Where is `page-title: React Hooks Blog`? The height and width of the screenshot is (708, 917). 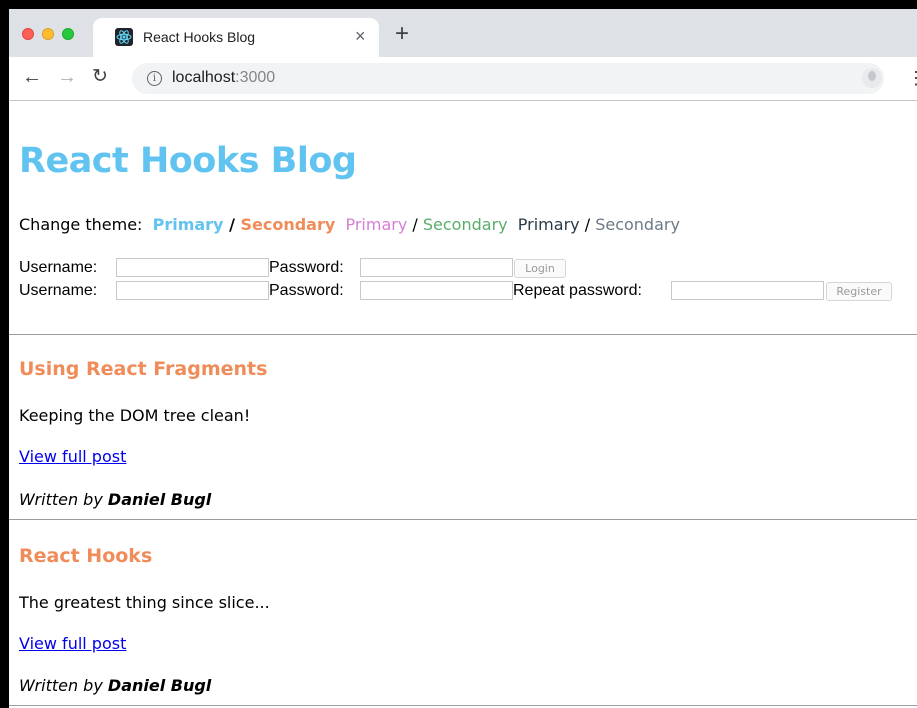
page-title: React Hooks Blog is located at coordinates (188, 161).